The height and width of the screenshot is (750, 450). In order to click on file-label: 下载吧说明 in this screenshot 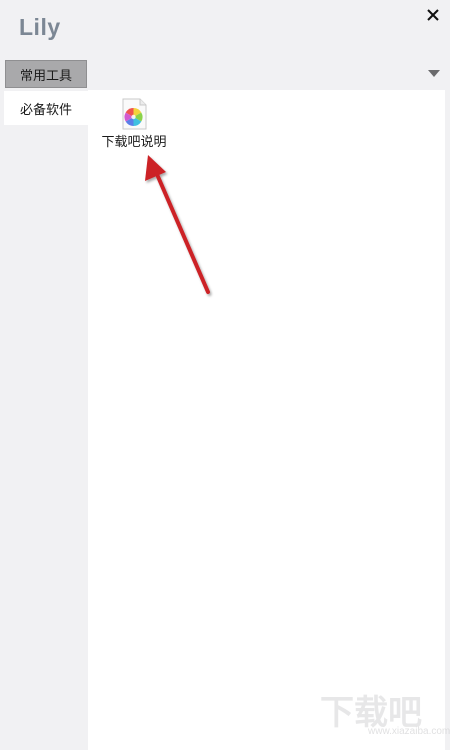, I will do `click(134, 142)`.